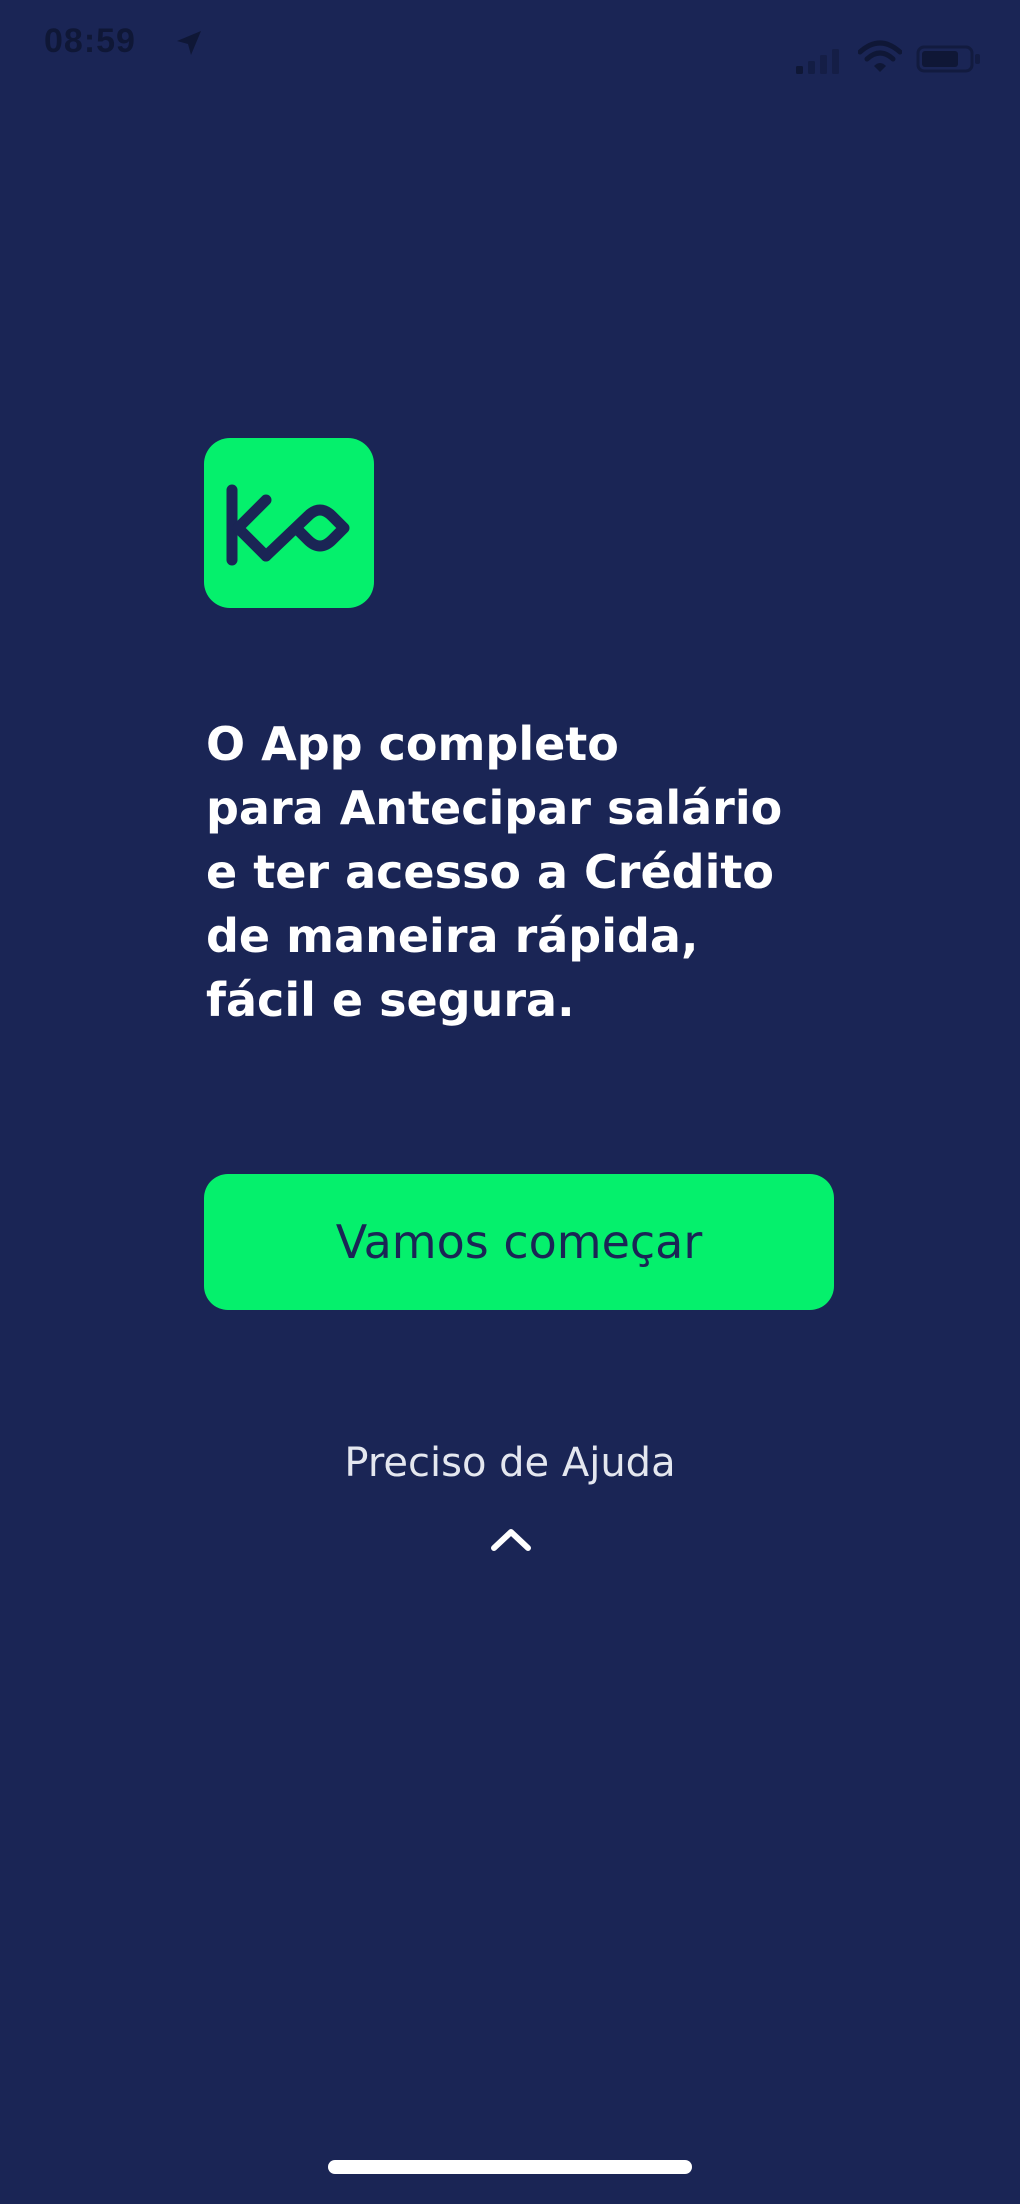 The width and height of the screenshot is (1020, 2204). Describe the element at coordinates (817, 61) in the screenshot. I see `cellular-signal-icon` at that location.